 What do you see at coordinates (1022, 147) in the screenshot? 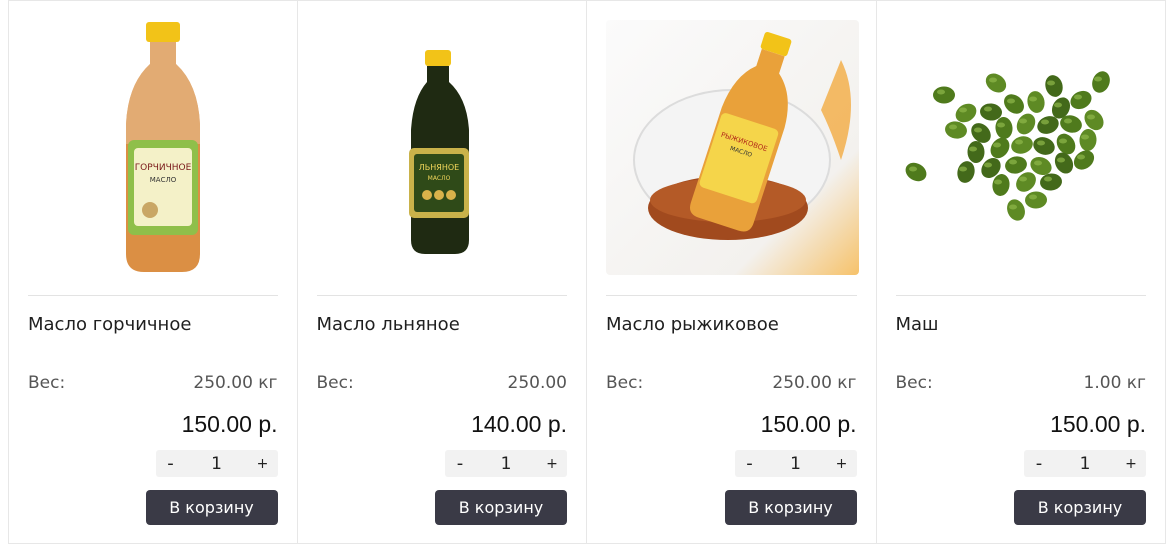
I see `mung-beans-image` at bounding box center [1022, 147].